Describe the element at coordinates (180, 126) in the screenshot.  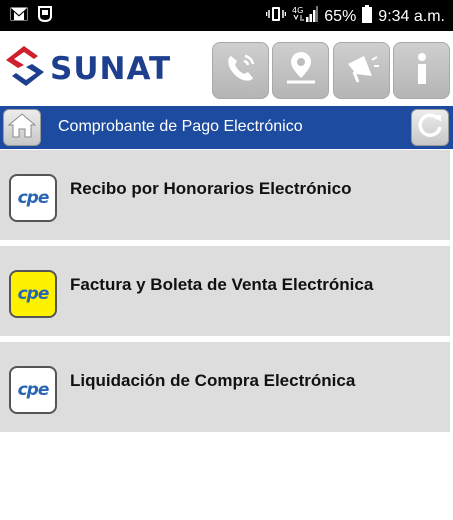
I see `page-title: Comprobante de Pago Electrónico` at that location.